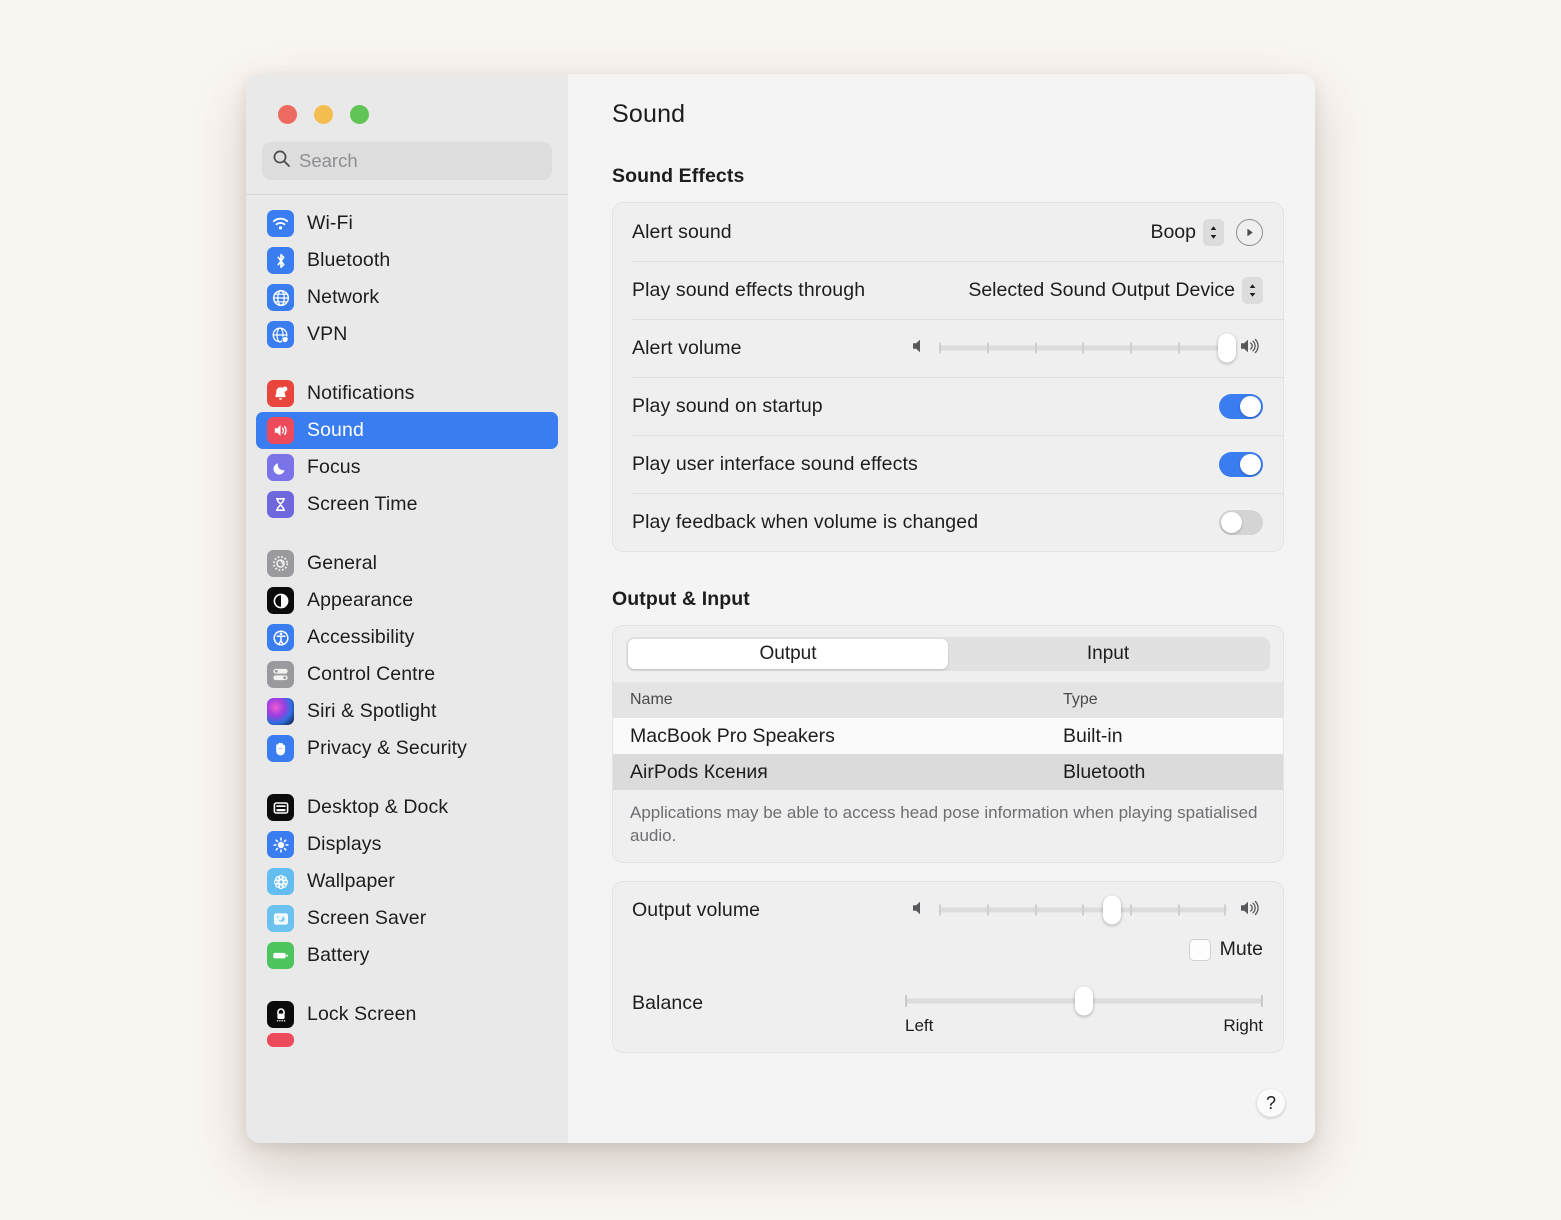  I want to click on brightness-icon, so click(280, 844).